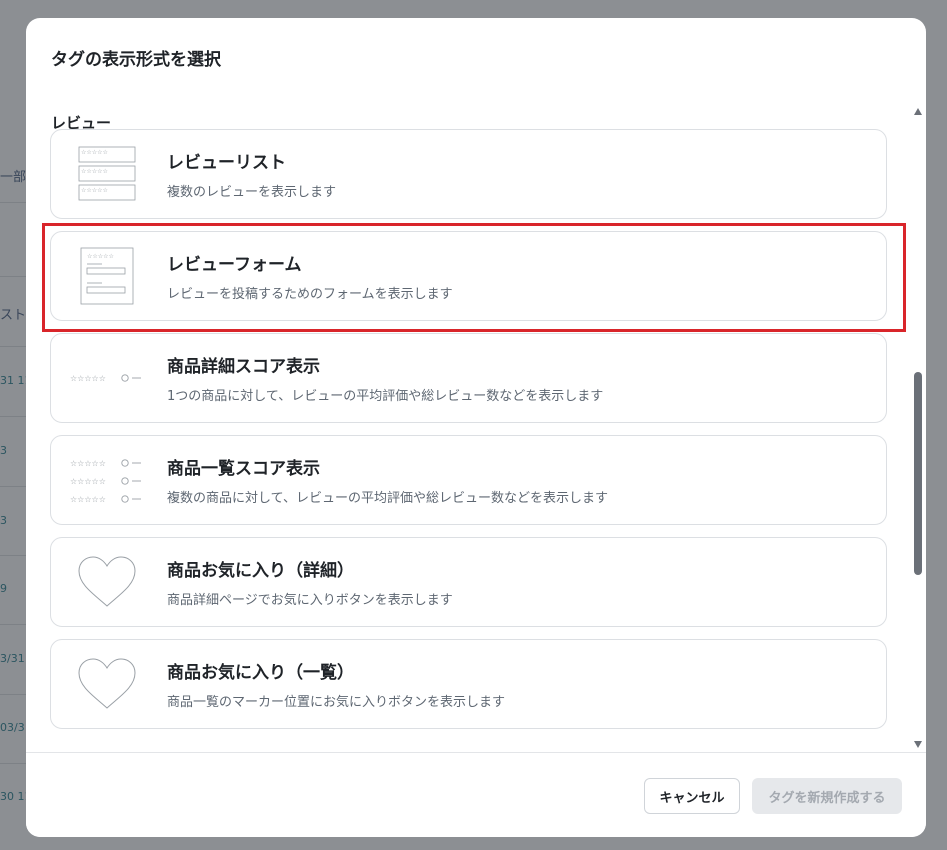 The width and height of the screenshot is (947, 850). What do you see at coordinates (918, 744) in the screenshot?
I see `scroll-down-arrow-icon` at bounding box center [918, 744].